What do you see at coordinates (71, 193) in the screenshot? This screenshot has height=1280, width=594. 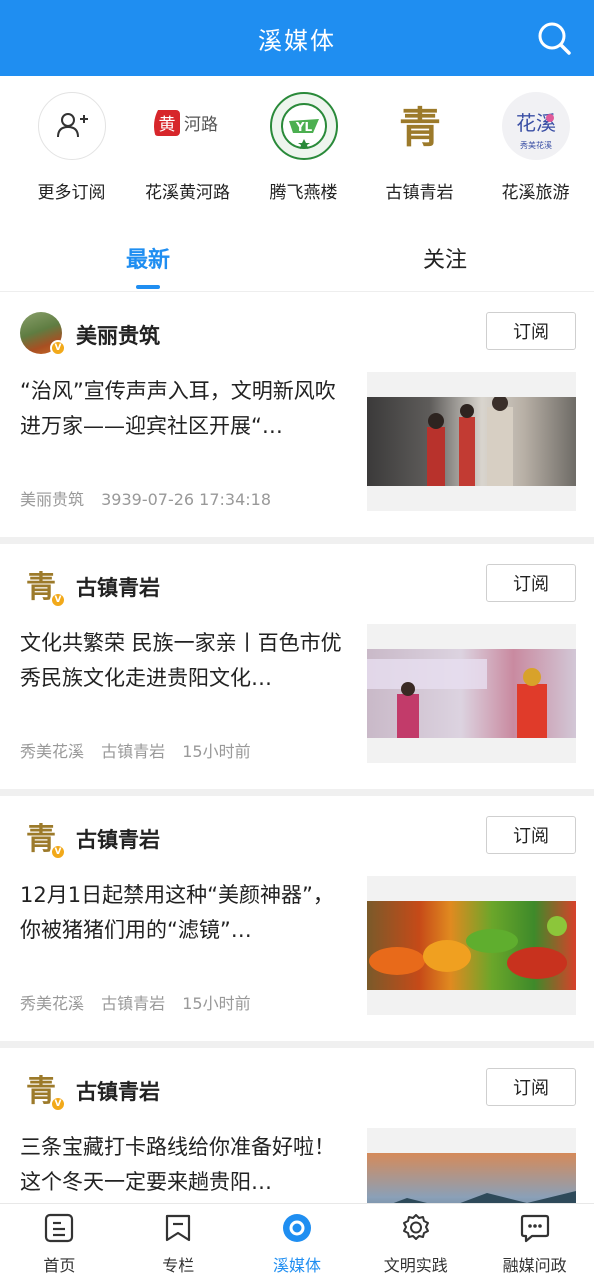 I see `channel-label: 更多订阅` at bounding box center [71, 193].